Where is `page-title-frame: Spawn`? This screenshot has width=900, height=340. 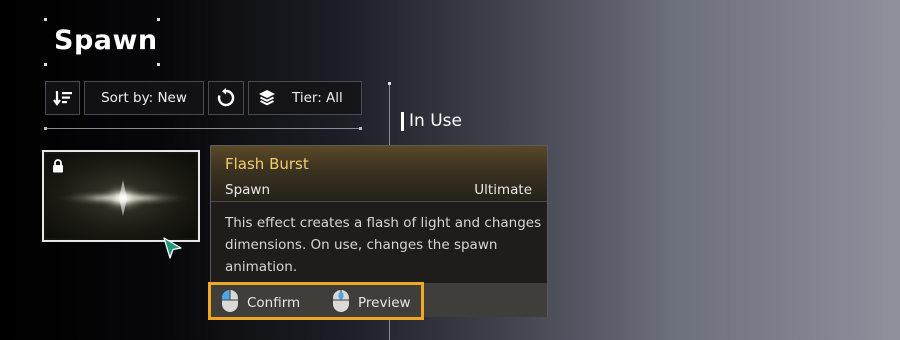 page-title-frame: Spawn is located at coordinates (102, 42).